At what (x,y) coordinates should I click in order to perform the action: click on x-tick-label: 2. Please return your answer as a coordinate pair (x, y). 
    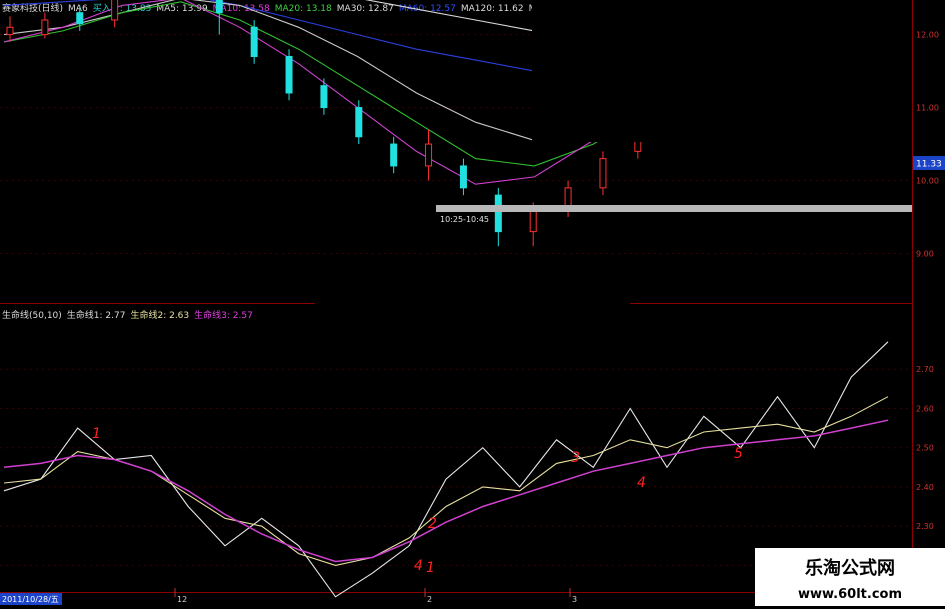
    Looking at the image, I should click on (429, 599).